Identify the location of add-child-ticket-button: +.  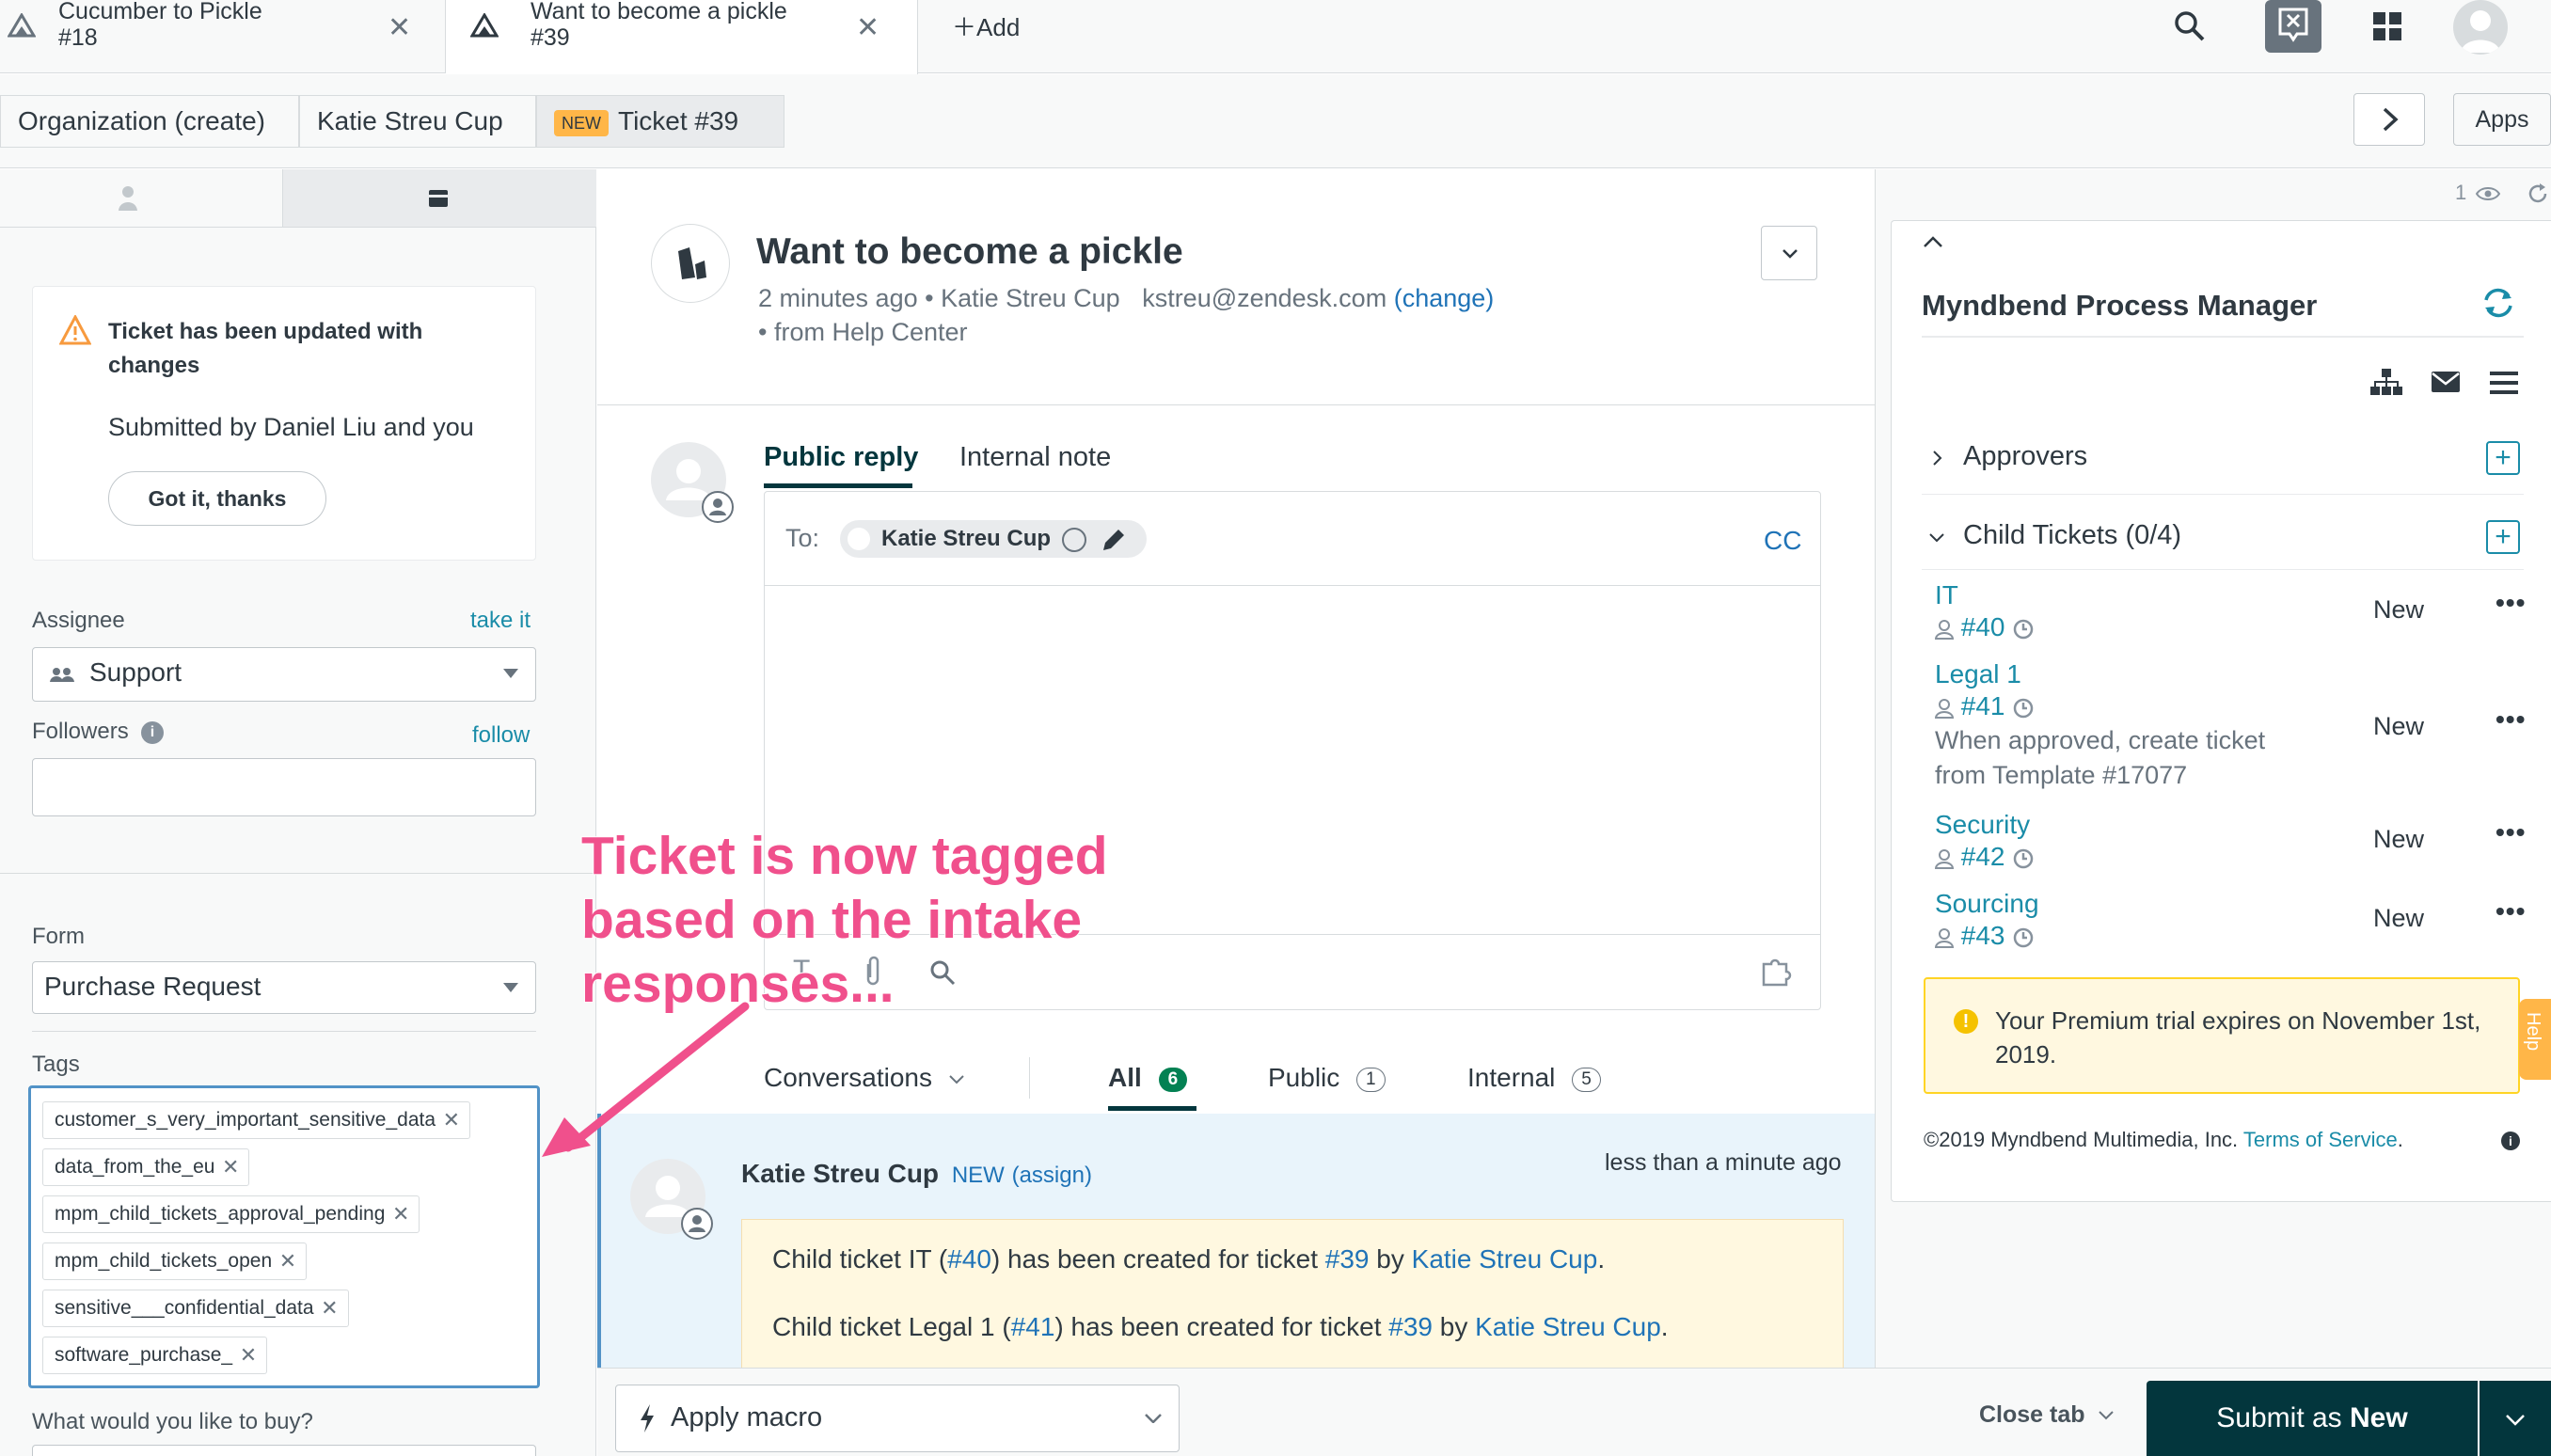
(2503, 537).